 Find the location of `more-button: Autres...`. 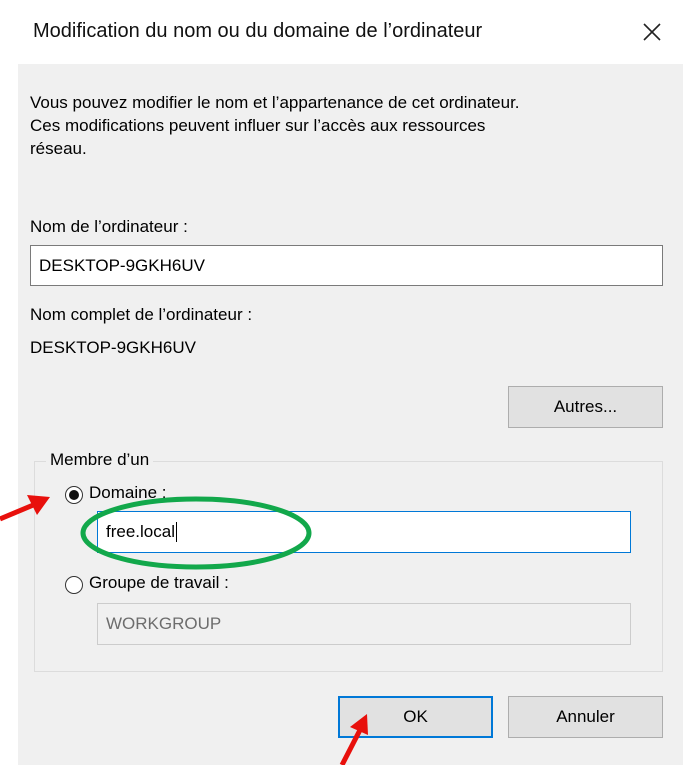

more-button: Autres... is located at coordinates (585, 407).